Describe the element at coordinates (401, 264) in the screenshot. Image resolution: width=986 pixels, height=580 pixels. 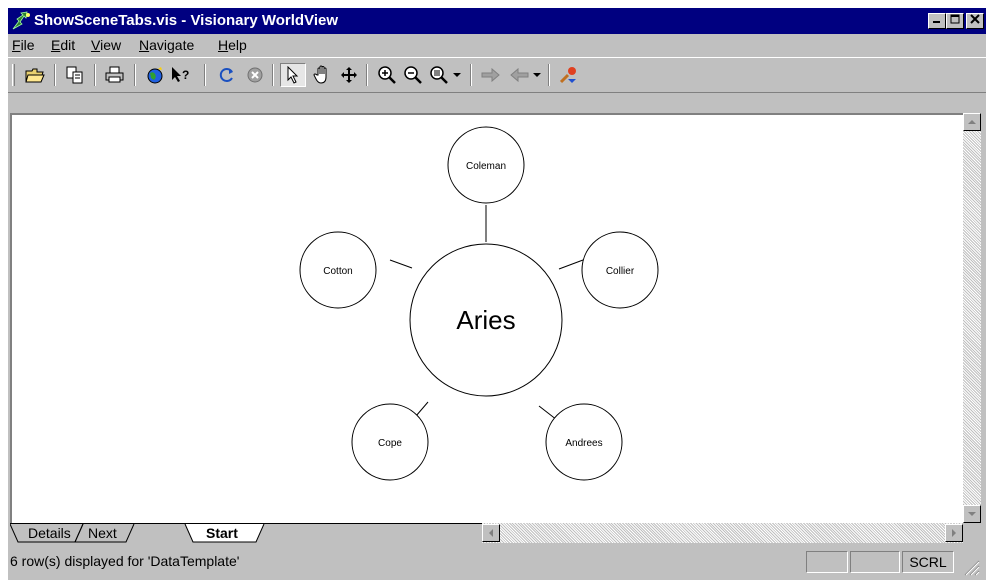
I see `edge-cotton` at that location.